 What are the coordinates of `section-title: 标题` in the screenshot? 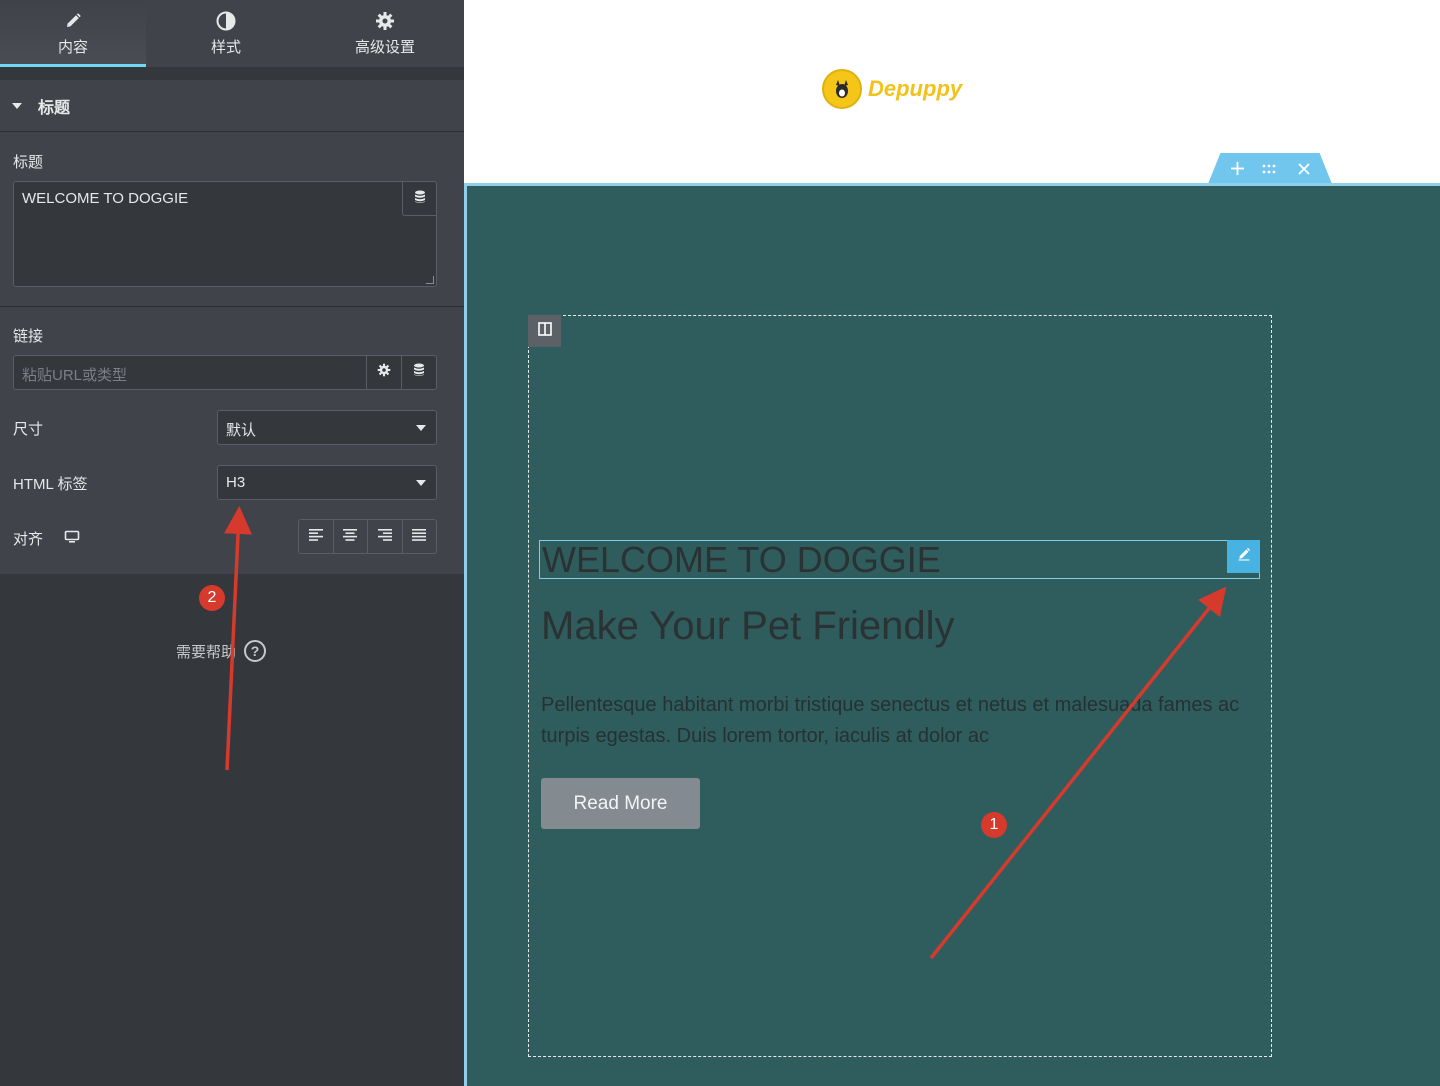 It's located at (54, 108).